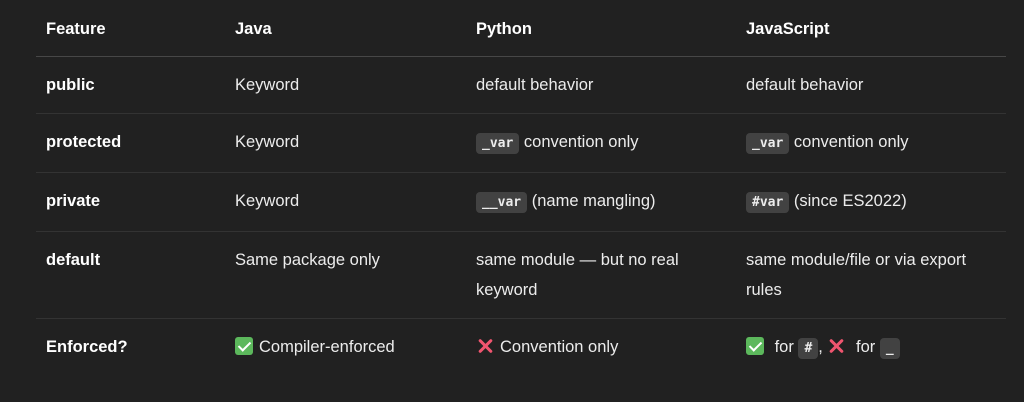  What do you see at coordinates (871, 275) in the screenshot?
I see `cell-javascript: same module/file or via export rules` at bounding box center [871, 275].